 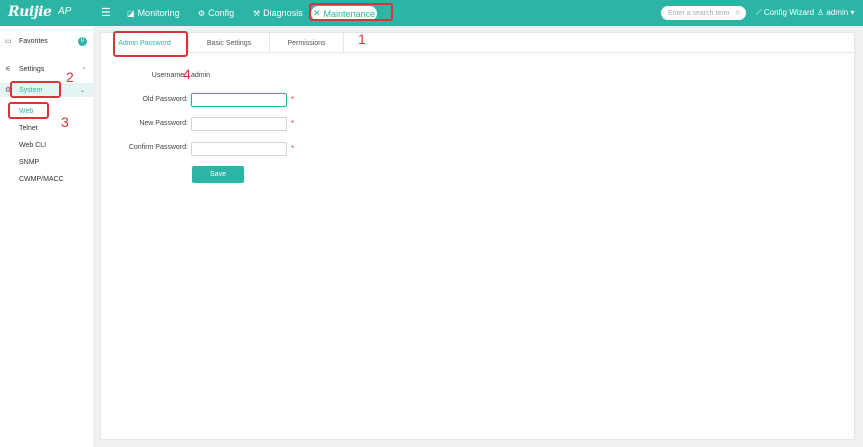 What do you see at coordinates (201, 75) in the screenshot?
I see `username-value: admin` at bounding box center [201, 75].